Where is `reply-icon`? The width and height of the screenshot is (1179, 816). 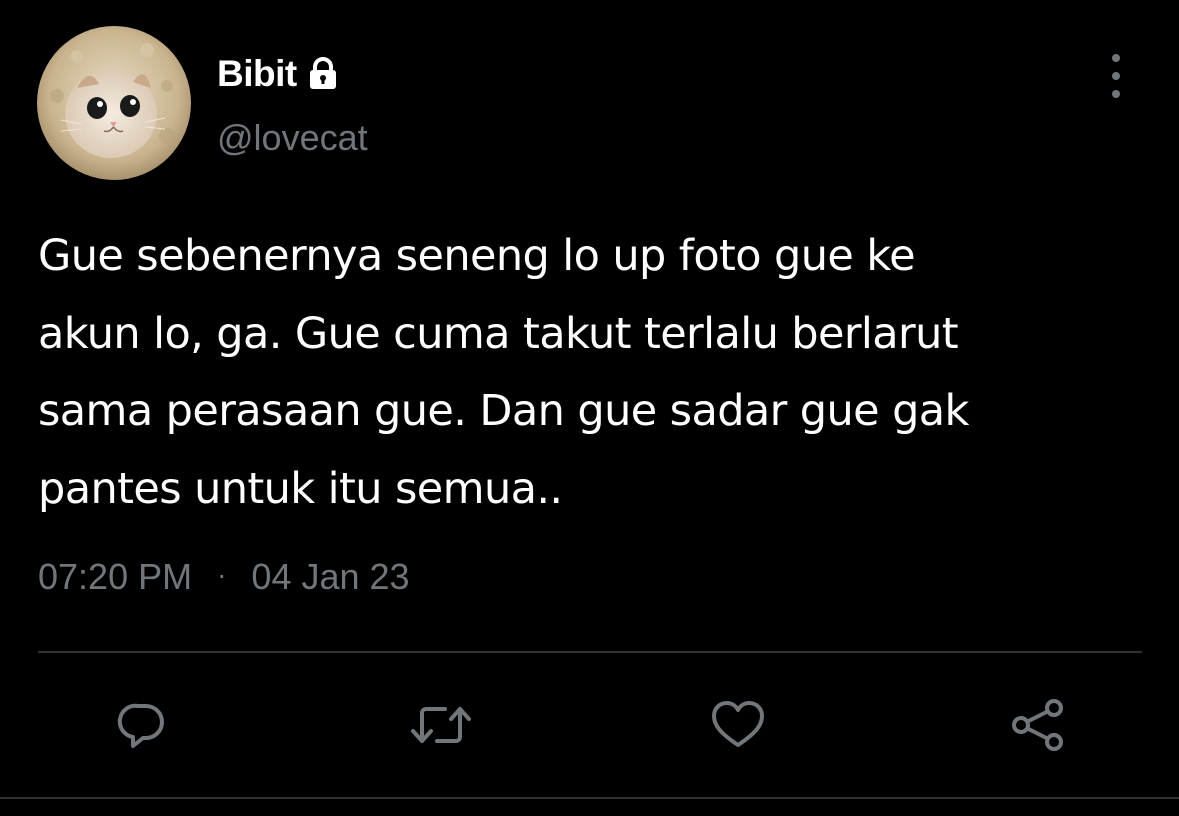
reply-icon is located at coordinates (140, 725).